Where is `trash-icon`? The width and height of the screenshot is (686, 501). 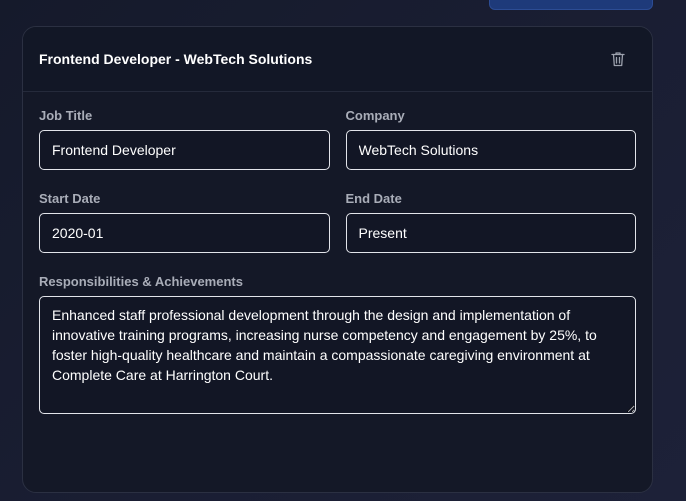
trash-icon is located at coordinates (618, 59).